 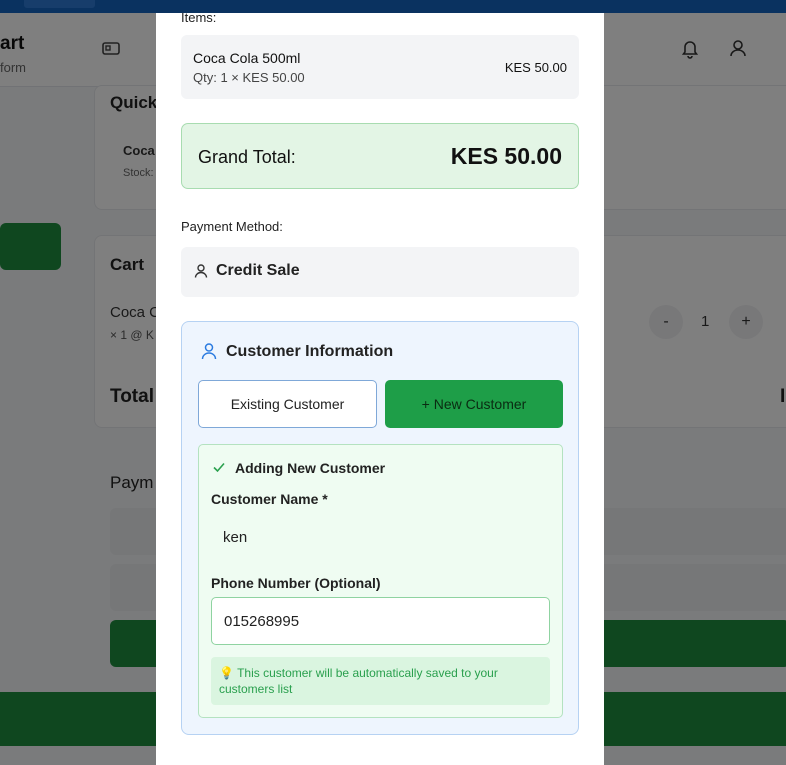 What do you see at coordinates (247, 58) in the screenshot?
I see `item-name: Coca Cola 500ml` at bounding box center [247, 58].